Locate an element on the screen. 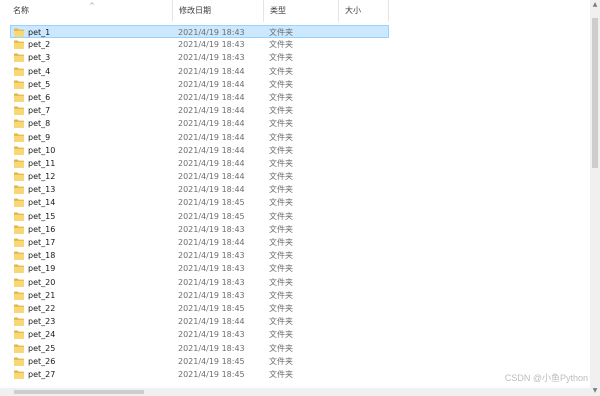 This screenshot has height=396, width=600. scroll-up-arrow-icon: ▲ is located at coordinates (595, 5).